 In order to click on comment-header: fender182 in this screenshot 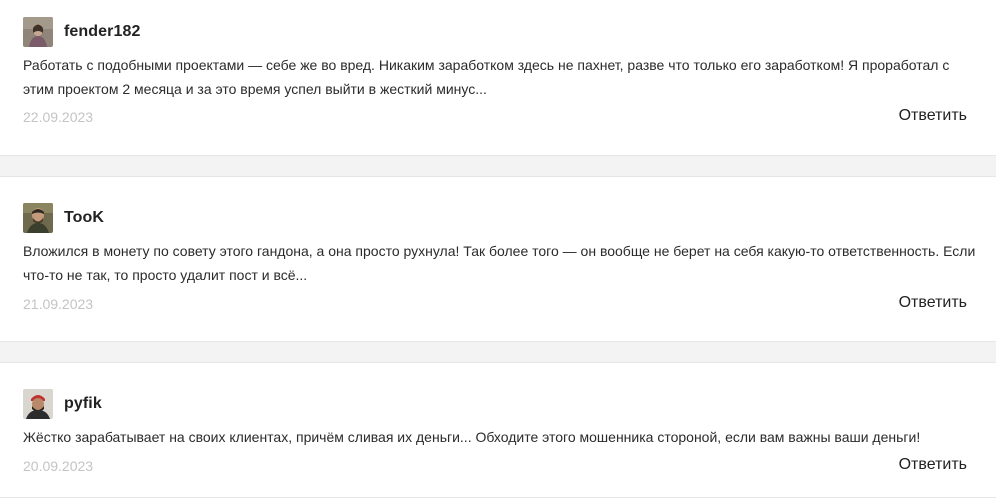, I will do `click(82, 32)`.